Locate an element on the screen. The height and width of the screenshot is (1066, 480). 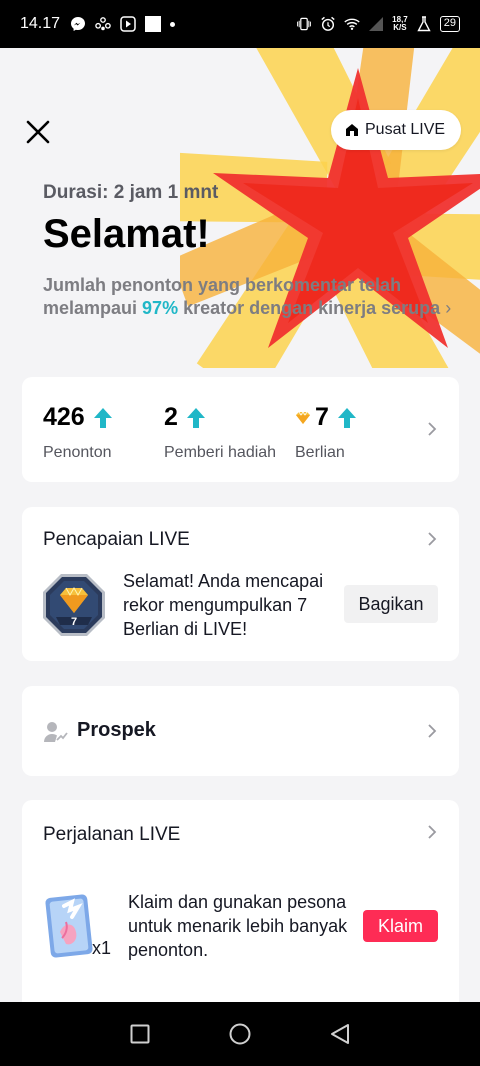
notification-icons is located at coordinates (123, 24).